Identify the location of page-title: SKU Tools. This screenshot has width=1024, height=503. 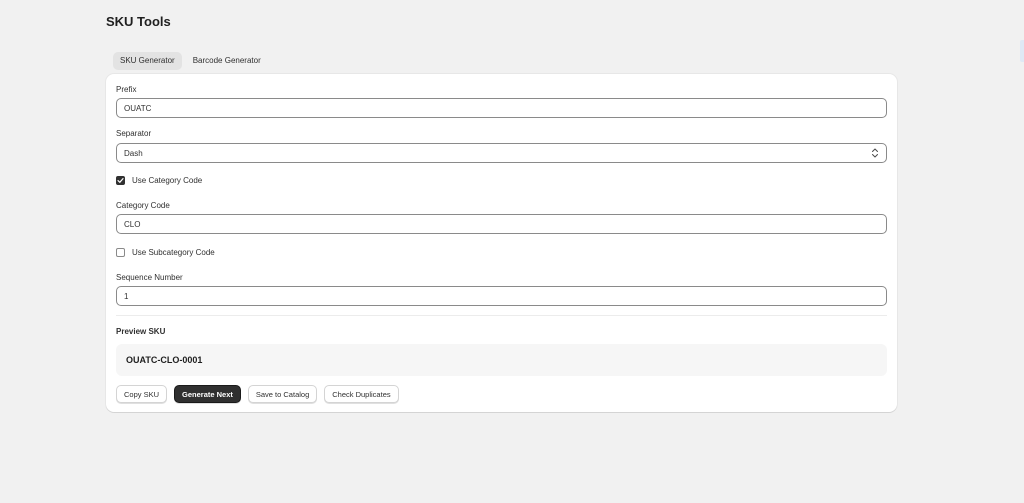
(138, 21).